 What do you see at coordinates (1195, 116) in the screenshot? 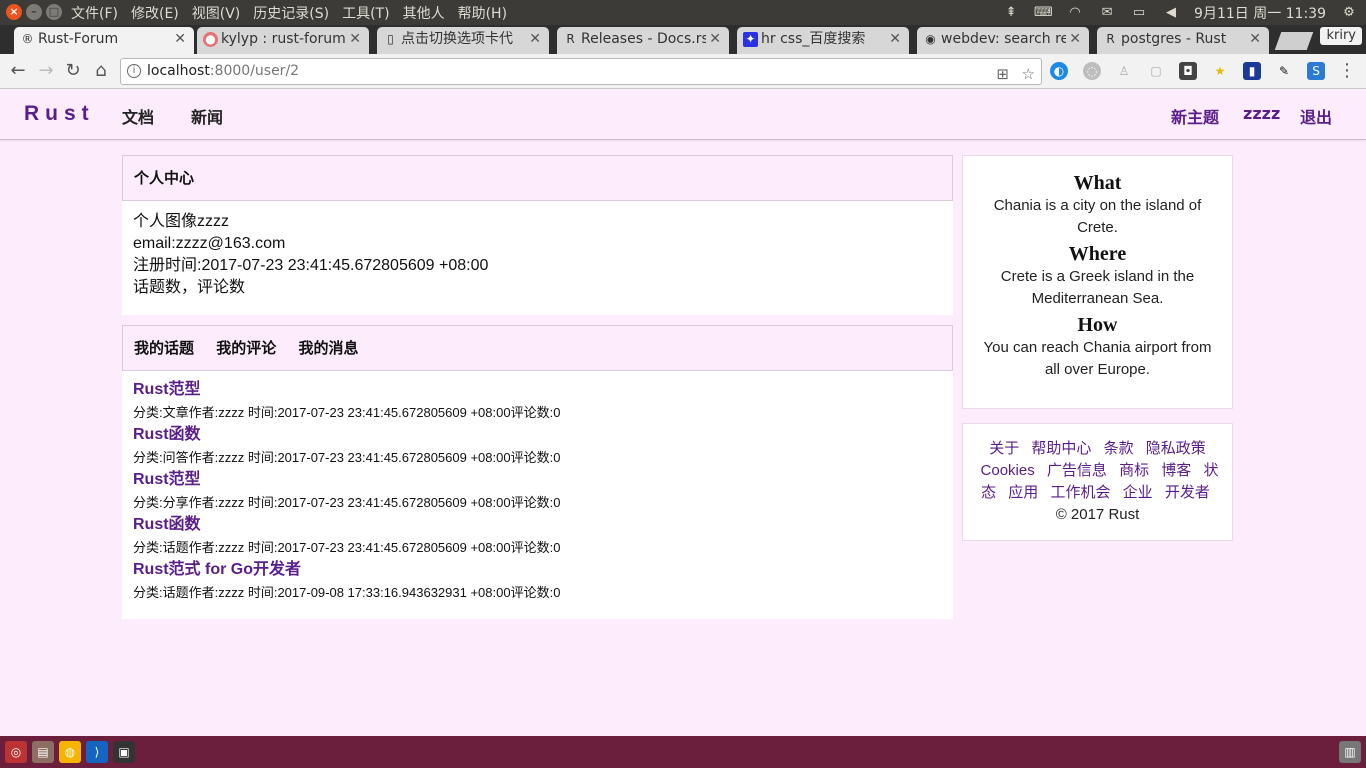
I see `nav-new-topic: 新主题` at bounding box center [1195, 116].